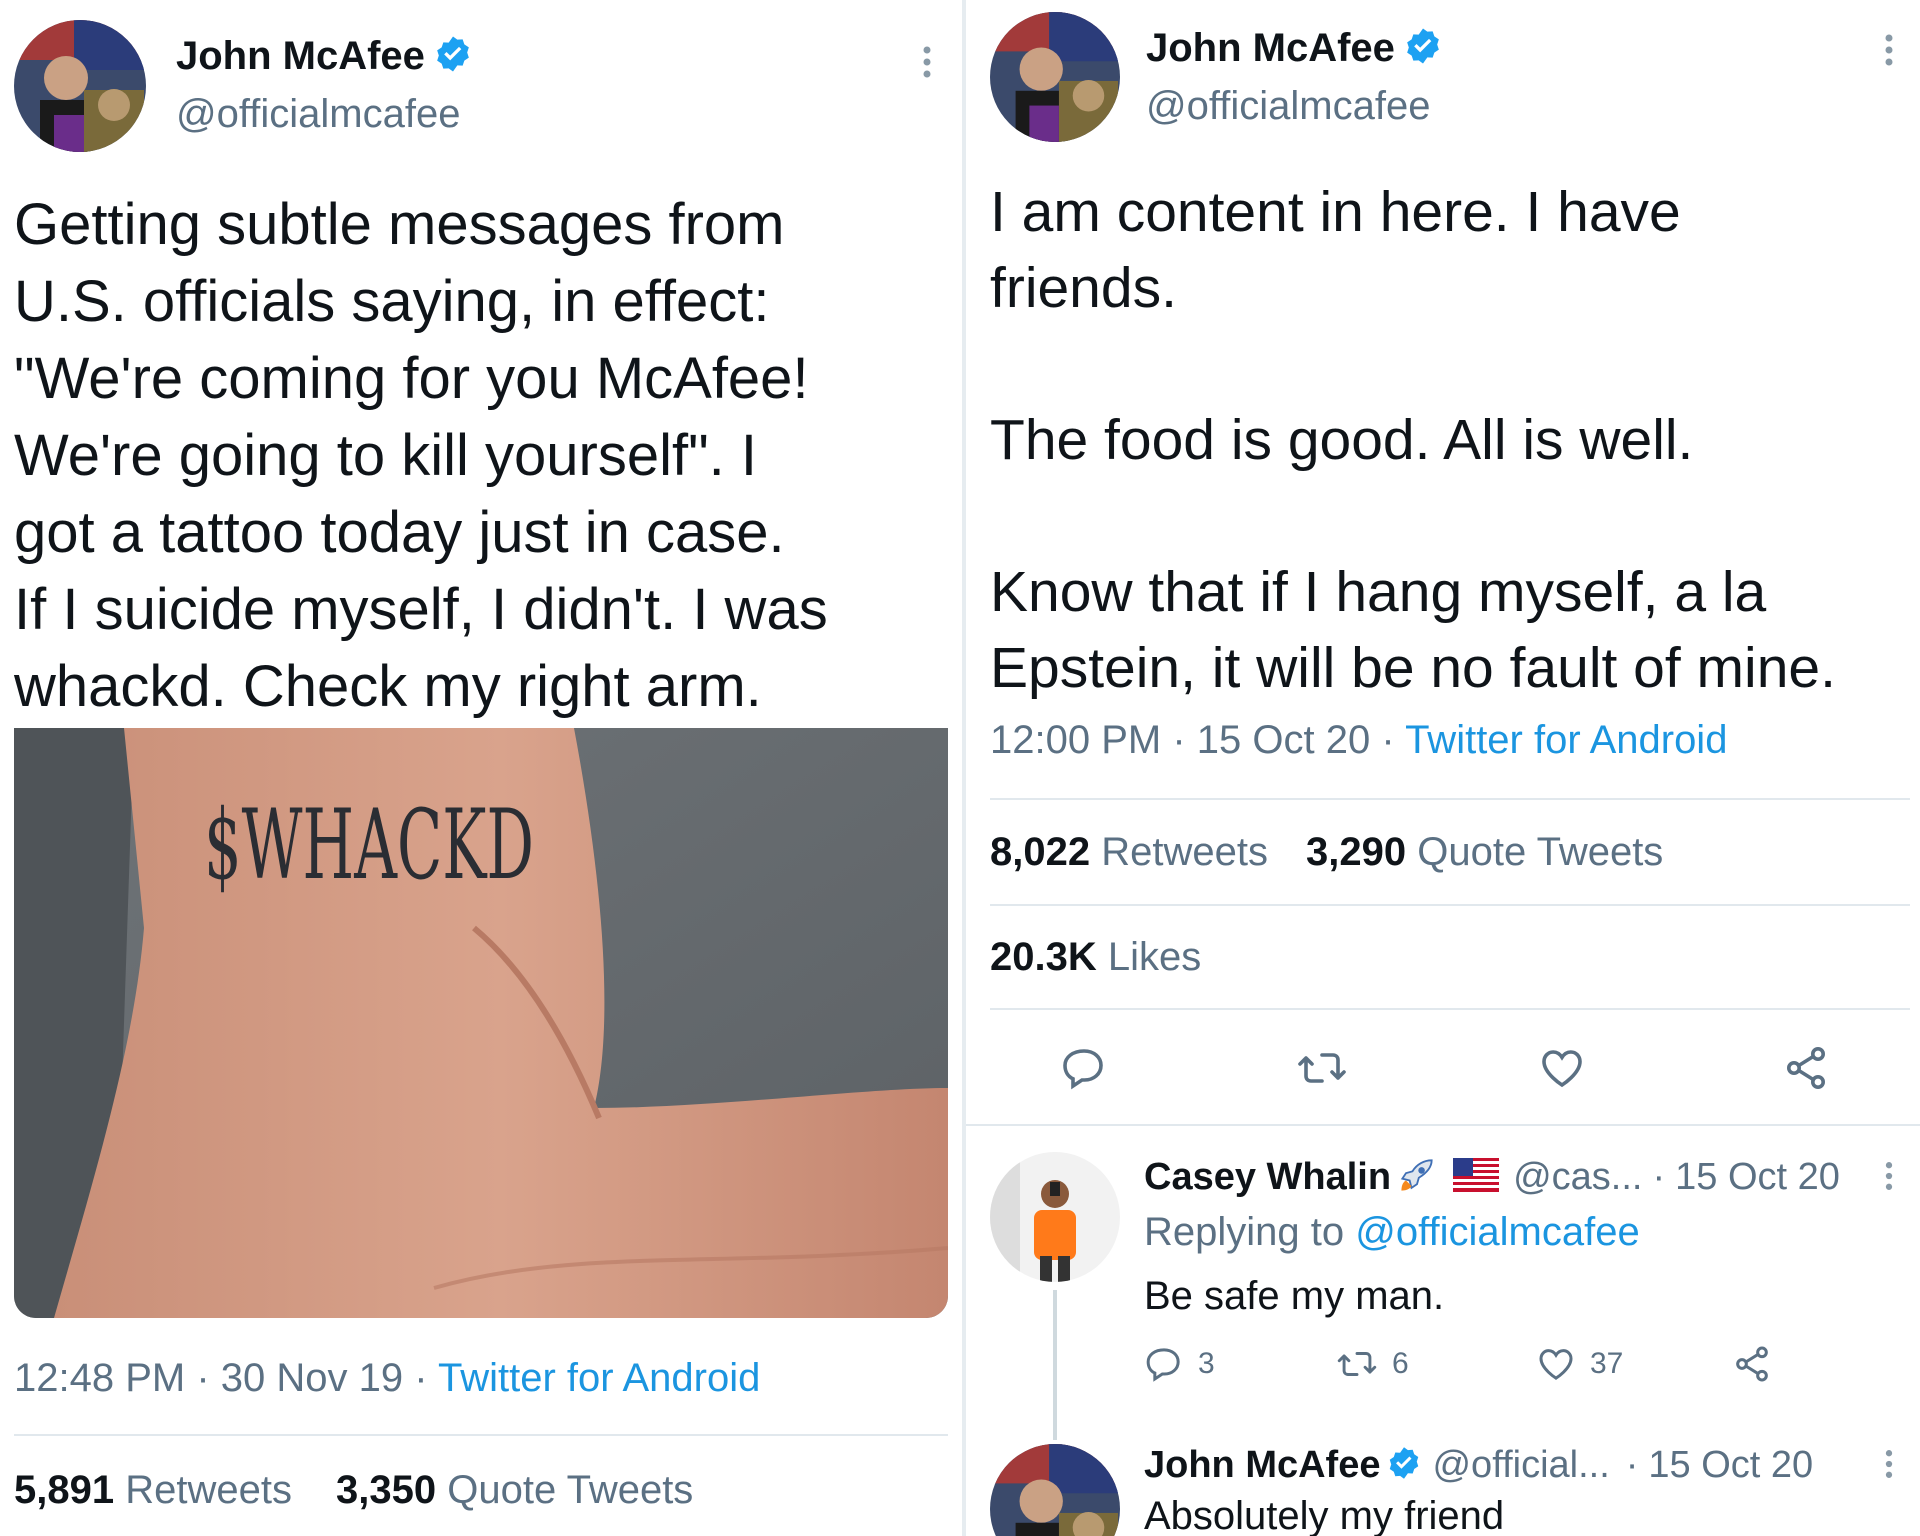 This screenshot has width=1920, height=1536. Describe the element at coordinates (1607, 1363) in the screenshot. I see `like-count: 37` at that location.